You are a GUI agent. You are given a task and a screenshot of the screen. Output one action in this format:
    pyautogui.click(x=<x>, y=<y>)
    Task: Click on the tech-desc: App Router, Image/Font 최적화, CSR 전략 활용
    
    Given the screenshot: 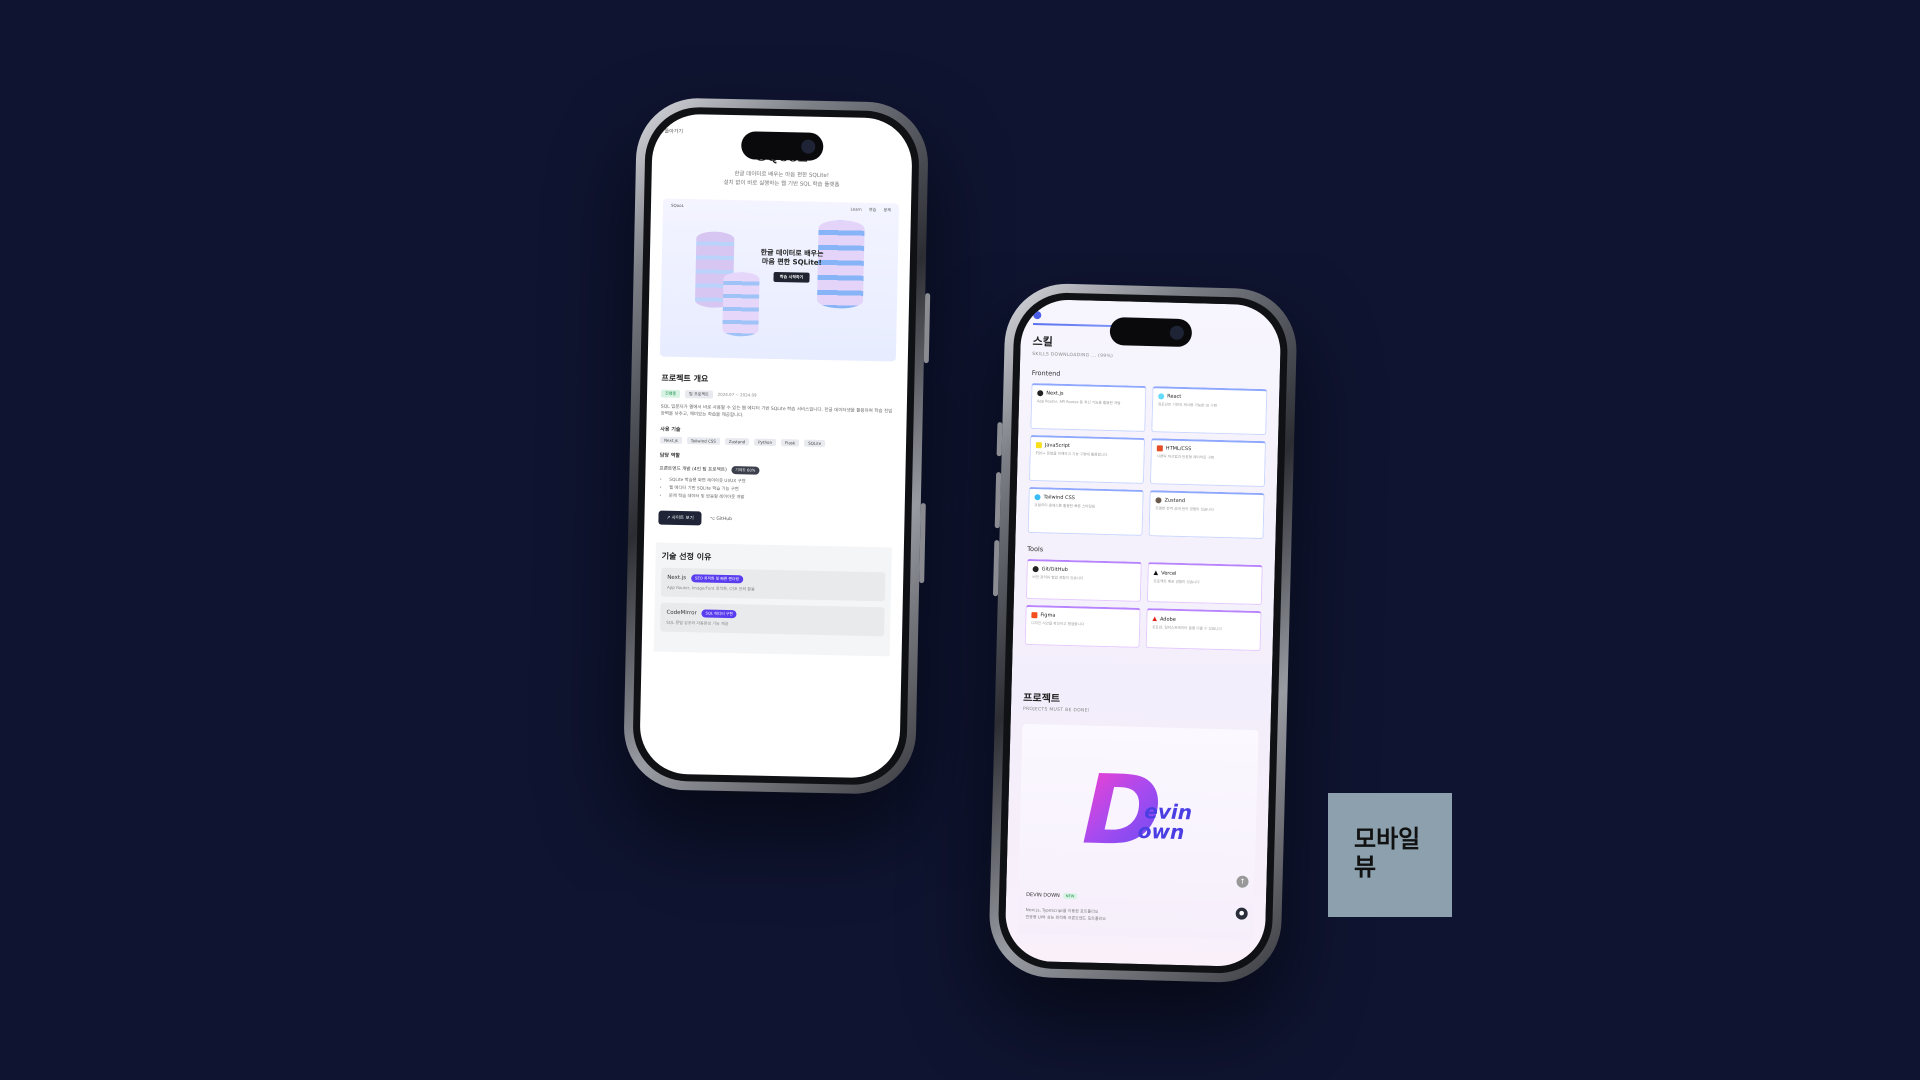 What is the action you would take?
    pyautogui.click(x=710, y=589)
    